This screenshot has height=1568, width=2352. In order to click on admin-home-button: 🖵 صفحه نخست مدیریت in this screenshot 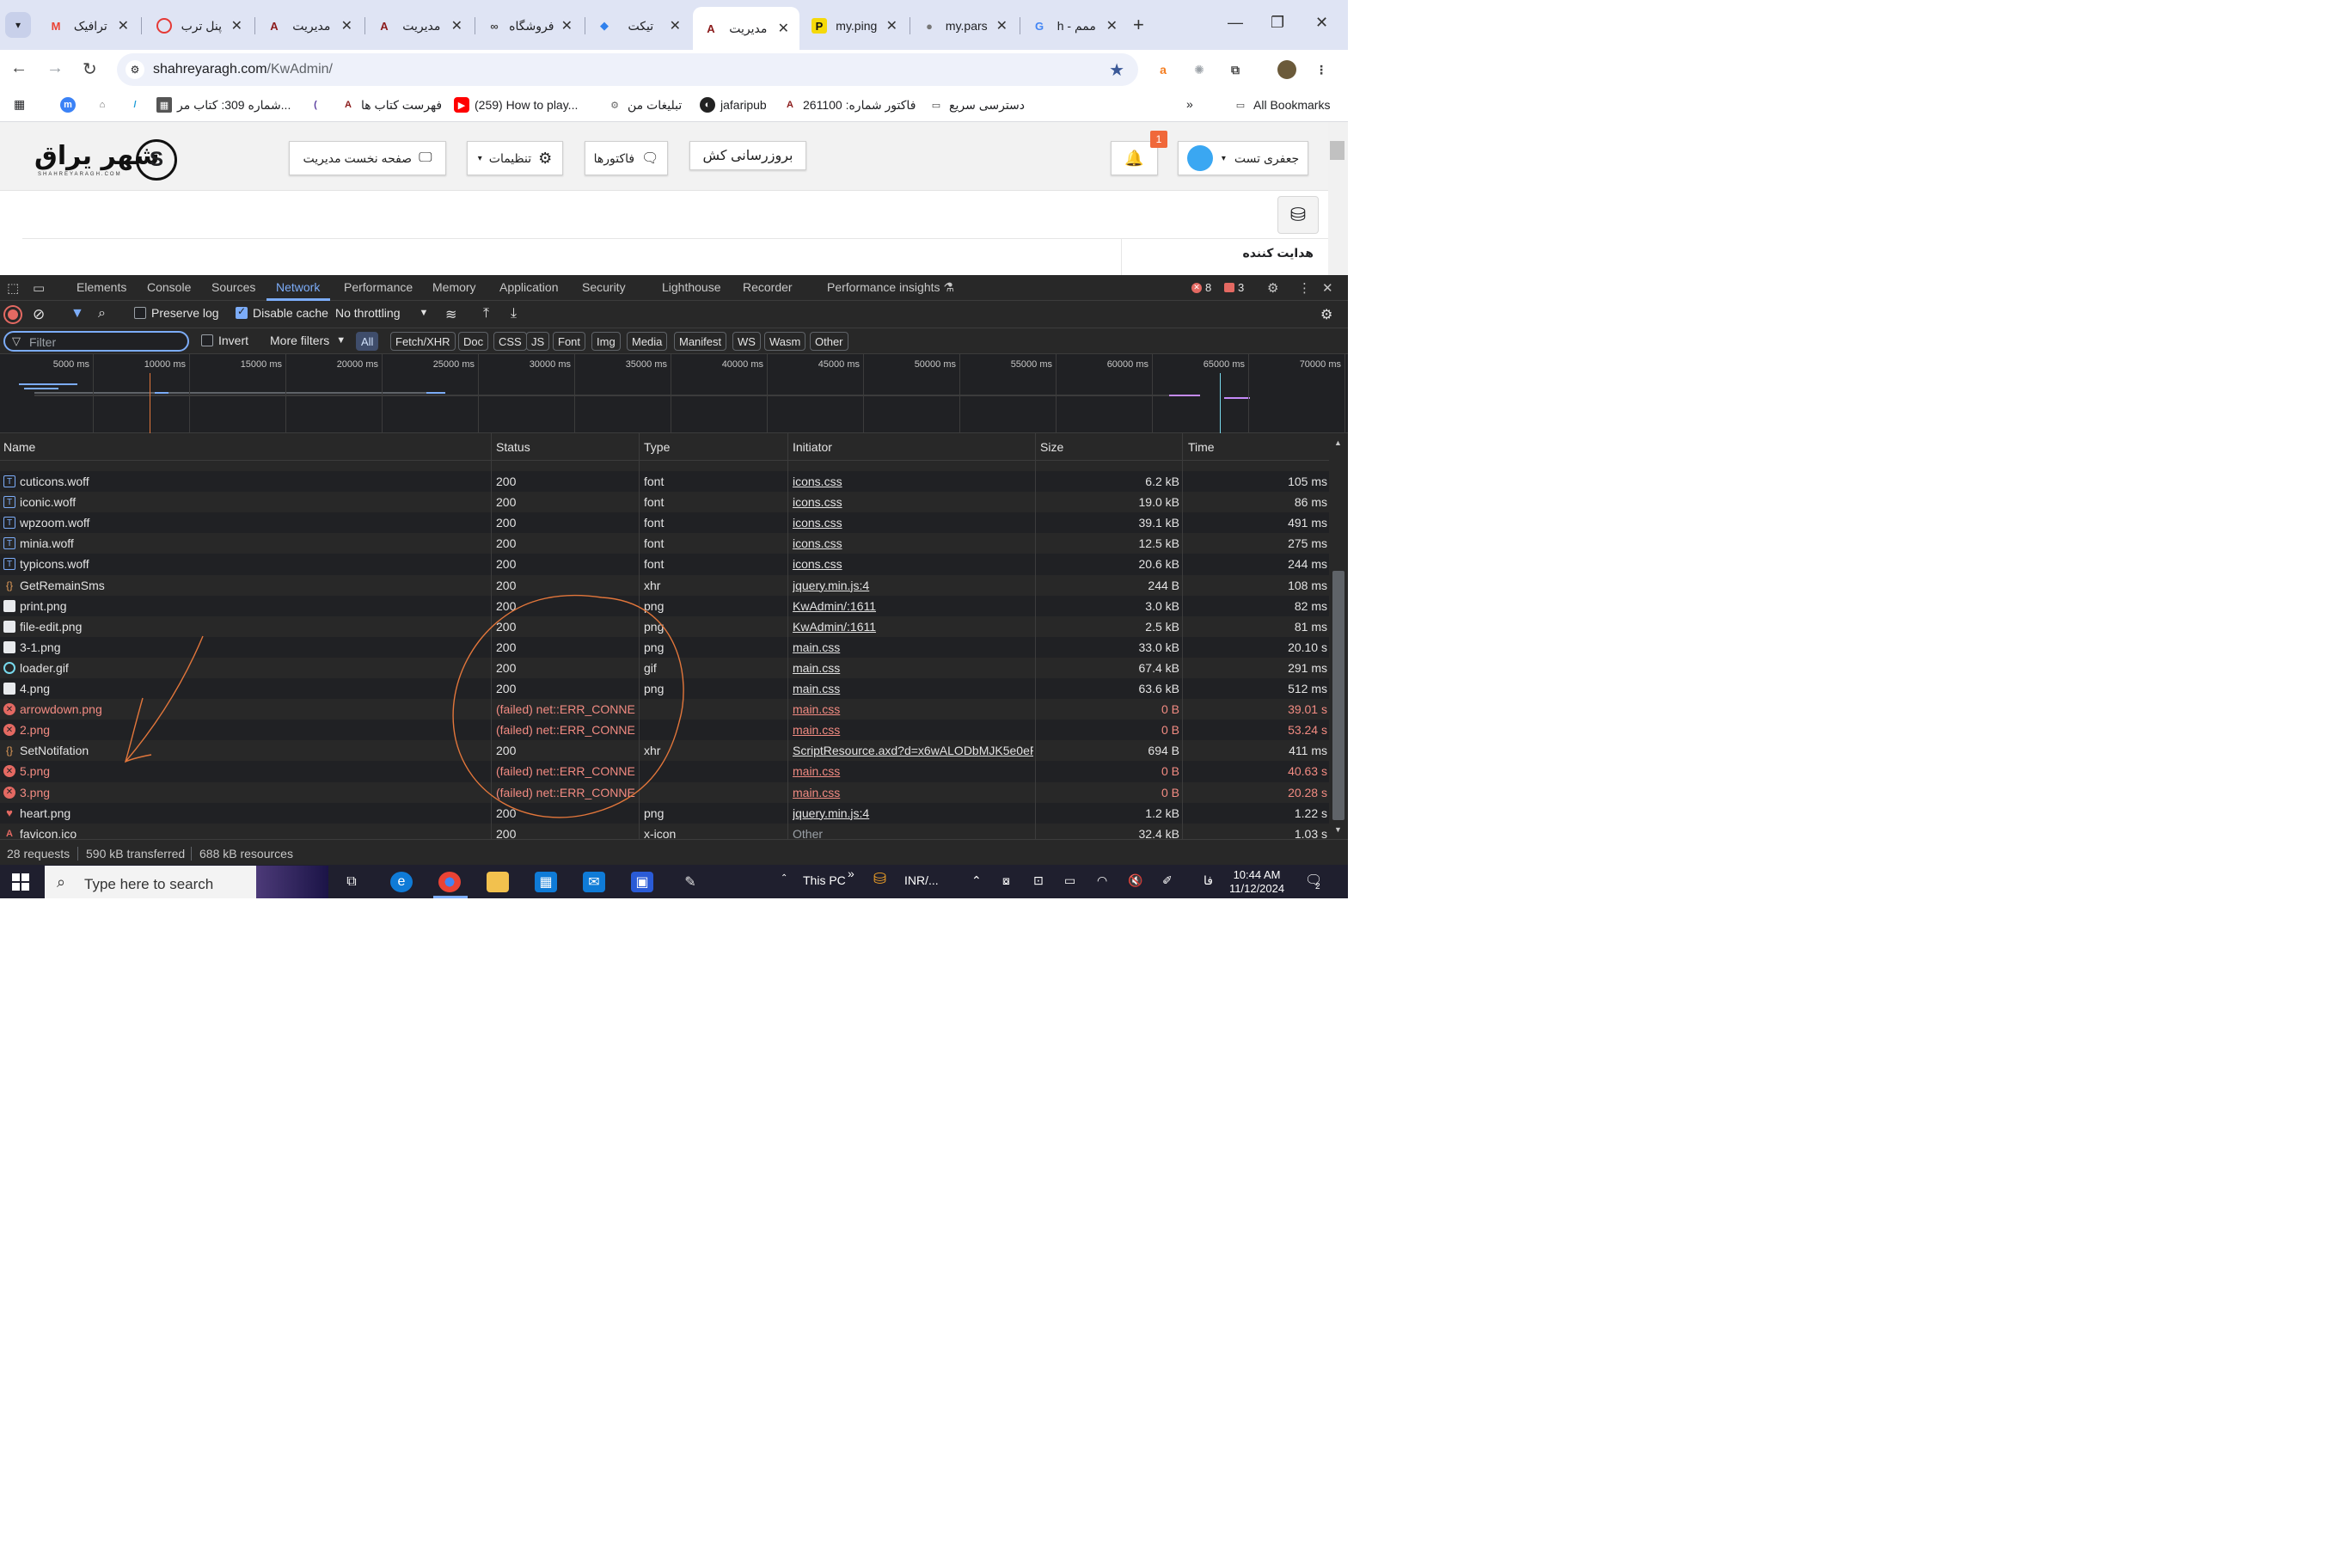, I will do `click(367, 158)`.